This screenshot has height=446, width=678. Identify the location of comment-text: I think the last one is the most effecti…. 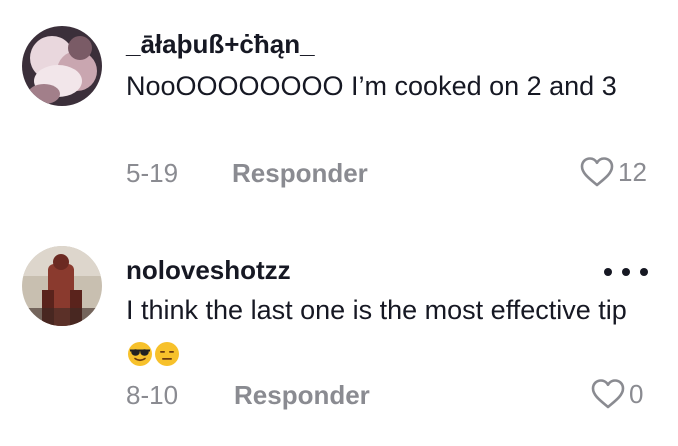
(376, 310).